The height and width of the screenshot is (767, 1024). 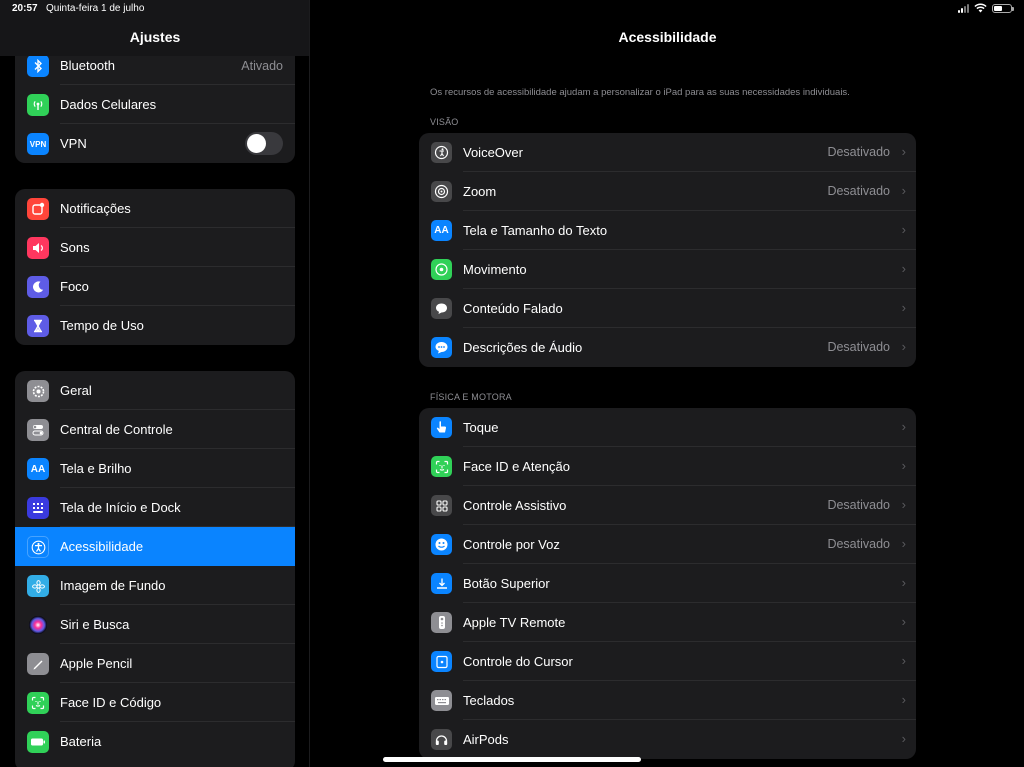 What do you see at coordinates (441, 347) in the screenshot?
I see `audio-description-icon` at bounding box center [441, 347].